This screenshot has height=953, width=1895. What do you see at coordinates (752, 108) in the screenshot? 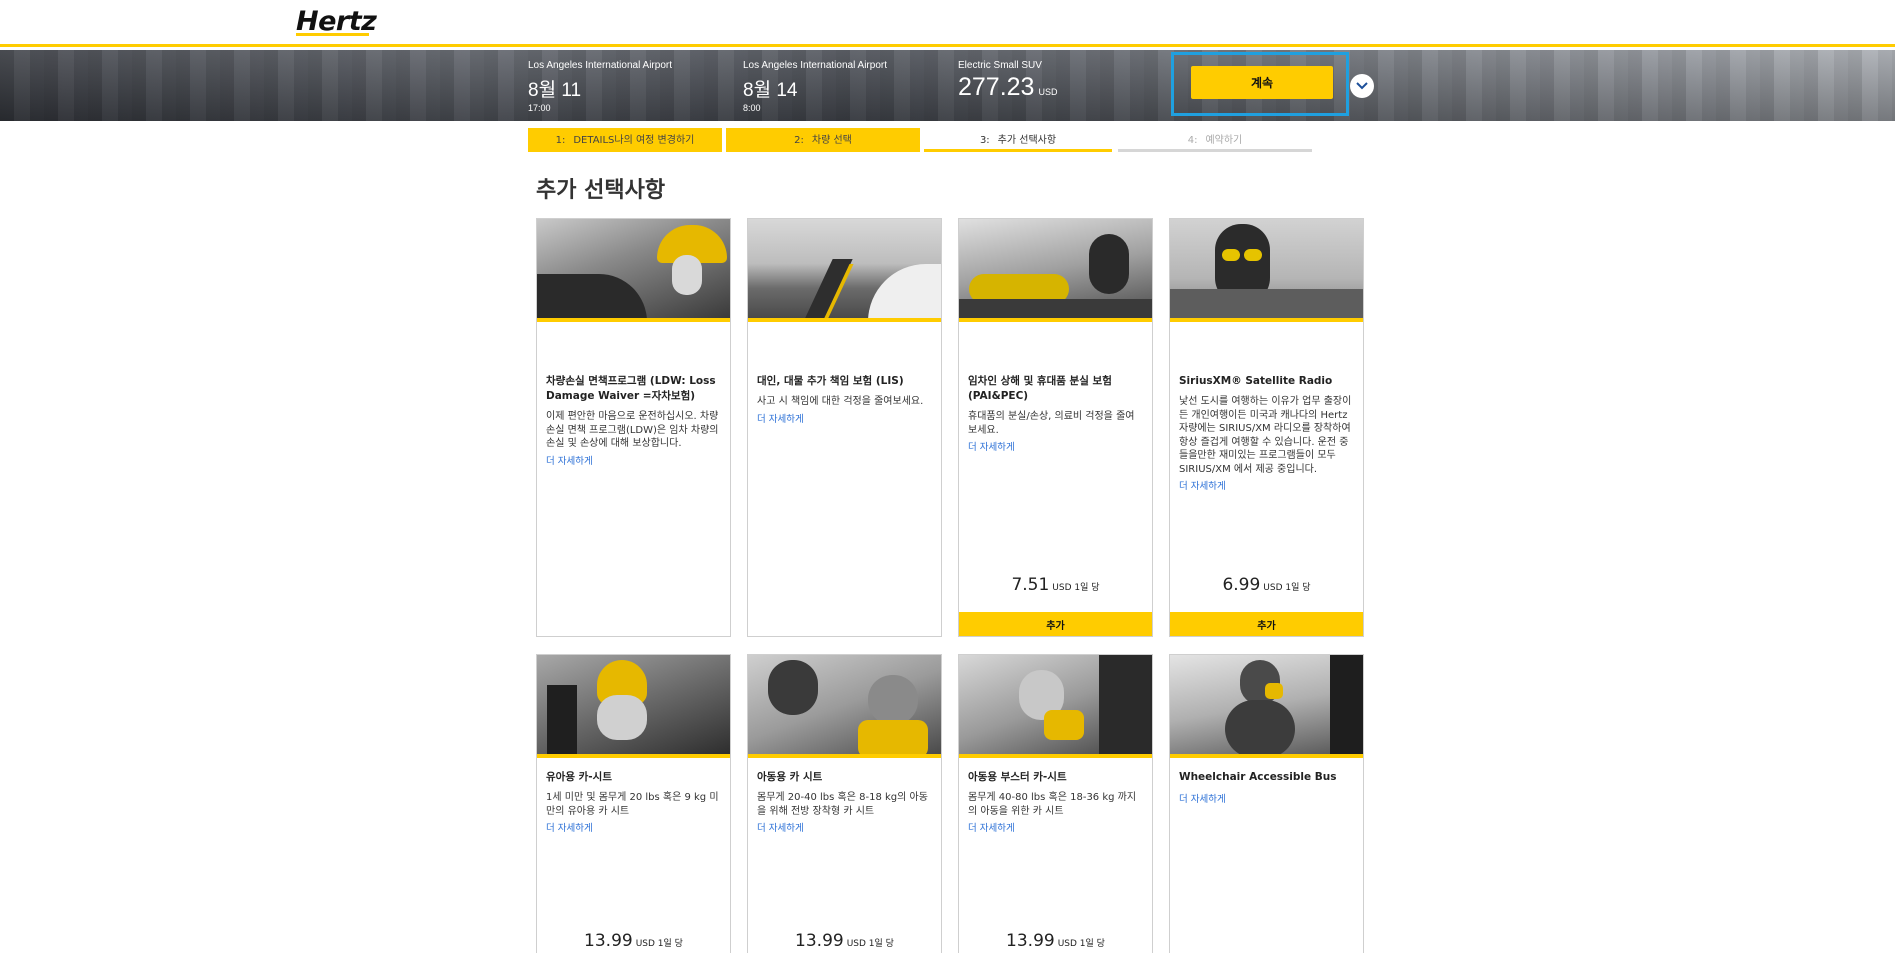
I see `dropoff-time: 8:00` at bounding box center [752, 108].